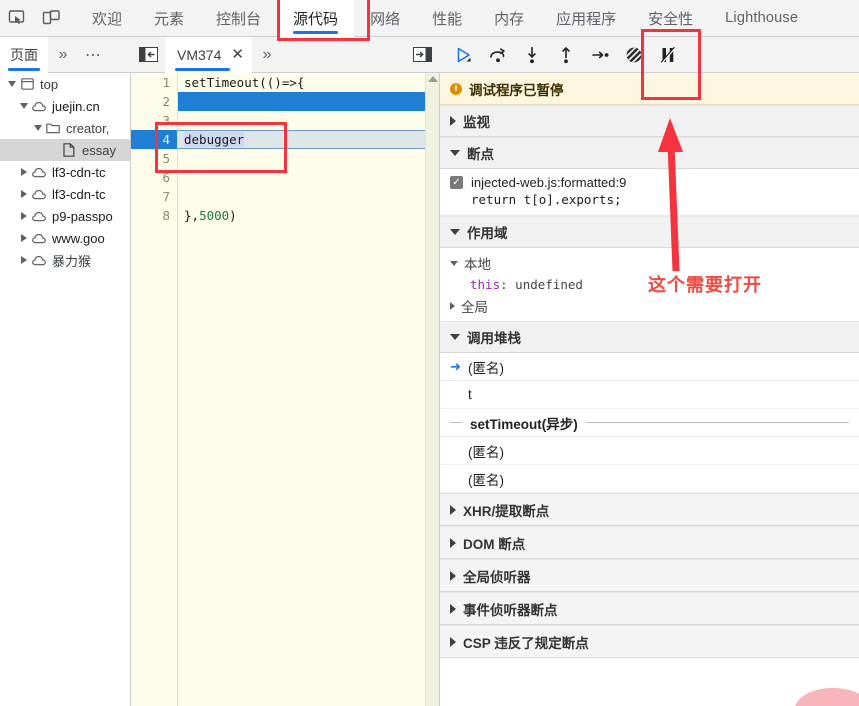 The image size is (859, 706). I want to click on call-stack-frame: t, so click(649, 395).